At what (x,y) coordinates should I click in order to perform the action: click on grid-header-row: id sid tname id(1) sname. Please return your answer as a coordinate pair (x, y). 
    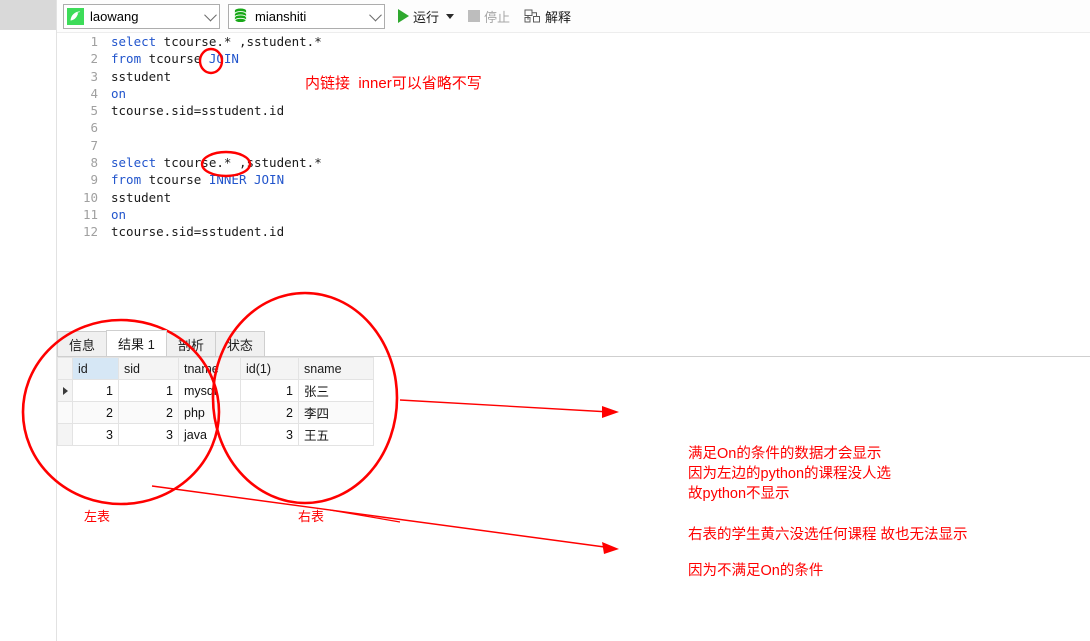
    Looking at the image, I should click on (215, 368).